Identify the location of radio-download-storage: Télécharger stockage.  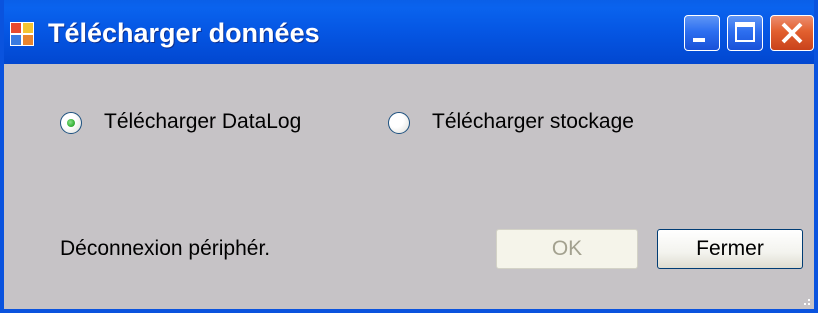
(523, 124).